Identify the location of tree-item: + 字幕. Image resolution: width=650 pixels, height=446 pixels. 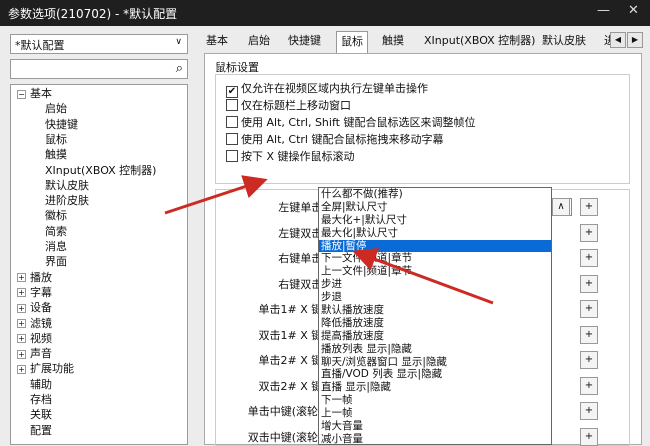
(34, 292).